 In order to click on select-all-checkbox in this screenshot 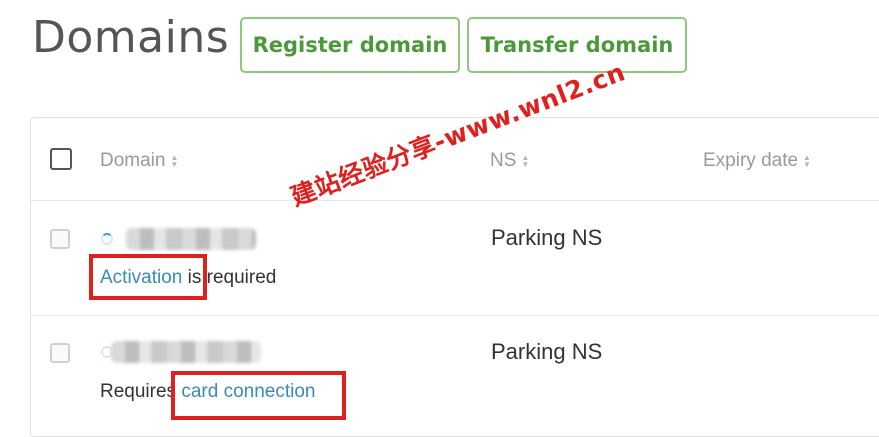, I will do `click(61, 159)`.